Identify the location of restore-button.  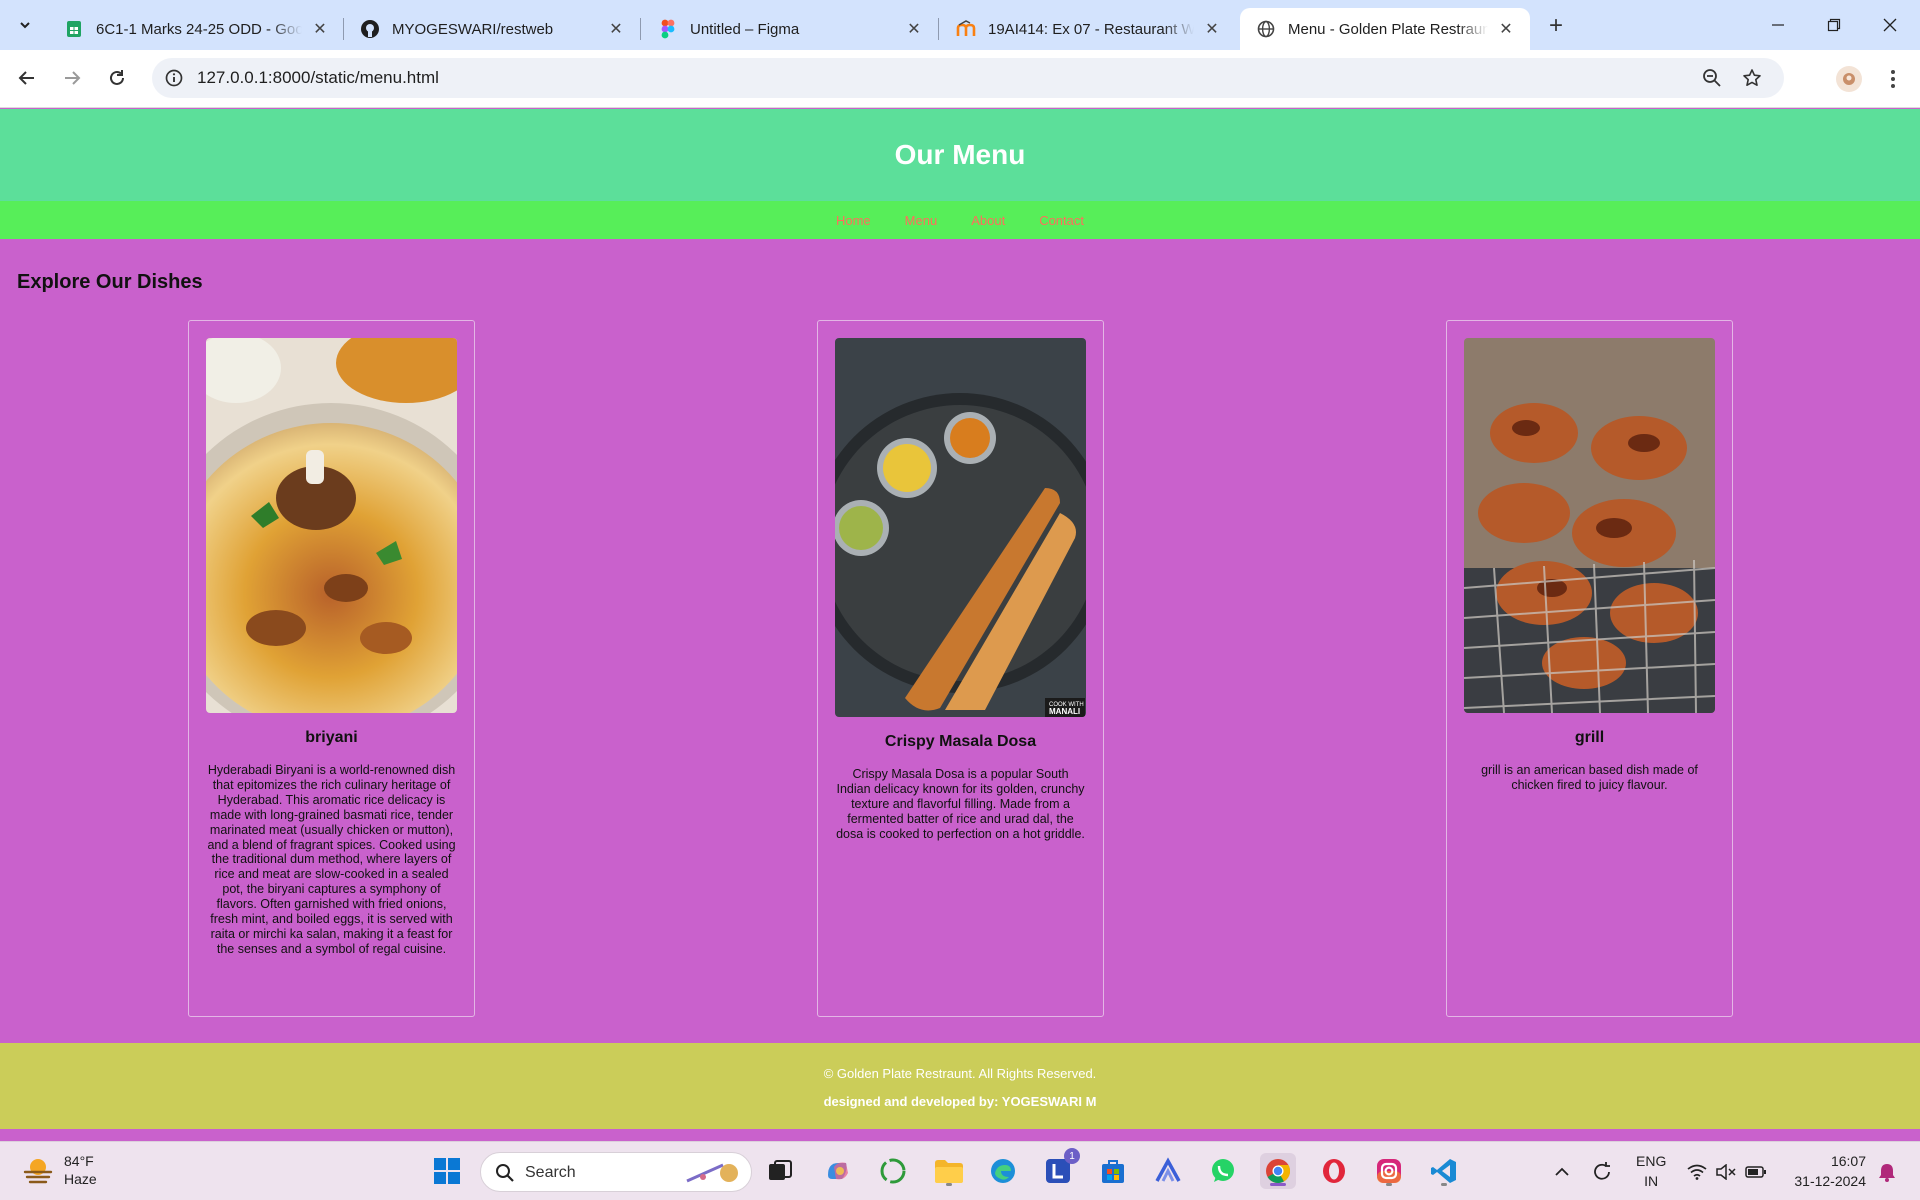
(1834, 25).